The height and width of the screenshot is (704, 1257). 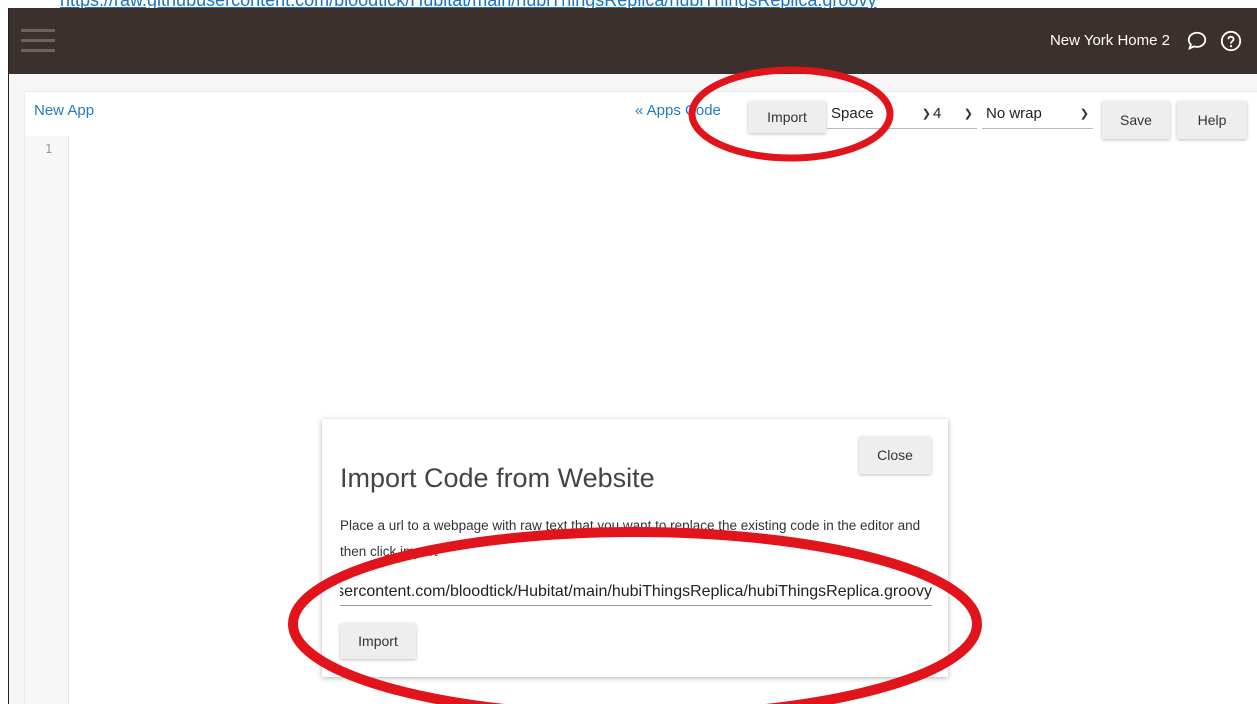 I want to click on app-title: New App, so click(x=64, y=110).